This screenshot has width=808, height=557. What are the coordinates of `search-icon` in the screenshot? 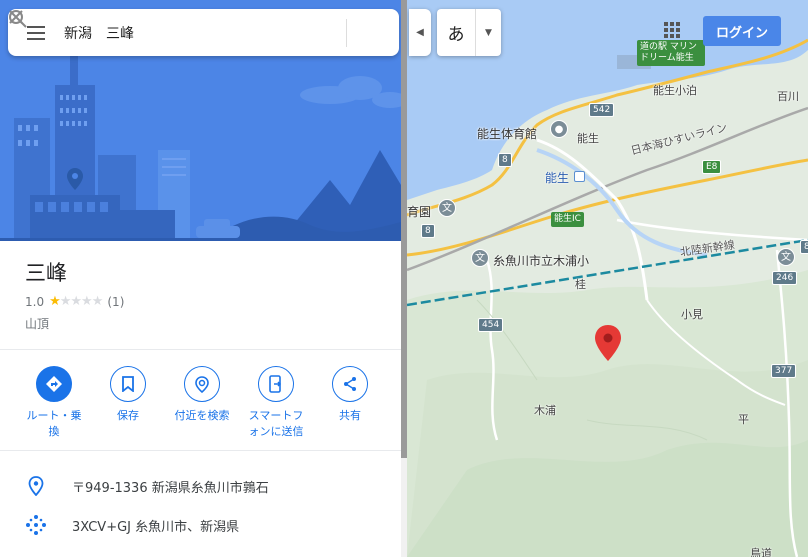 It's located at (177, 32).